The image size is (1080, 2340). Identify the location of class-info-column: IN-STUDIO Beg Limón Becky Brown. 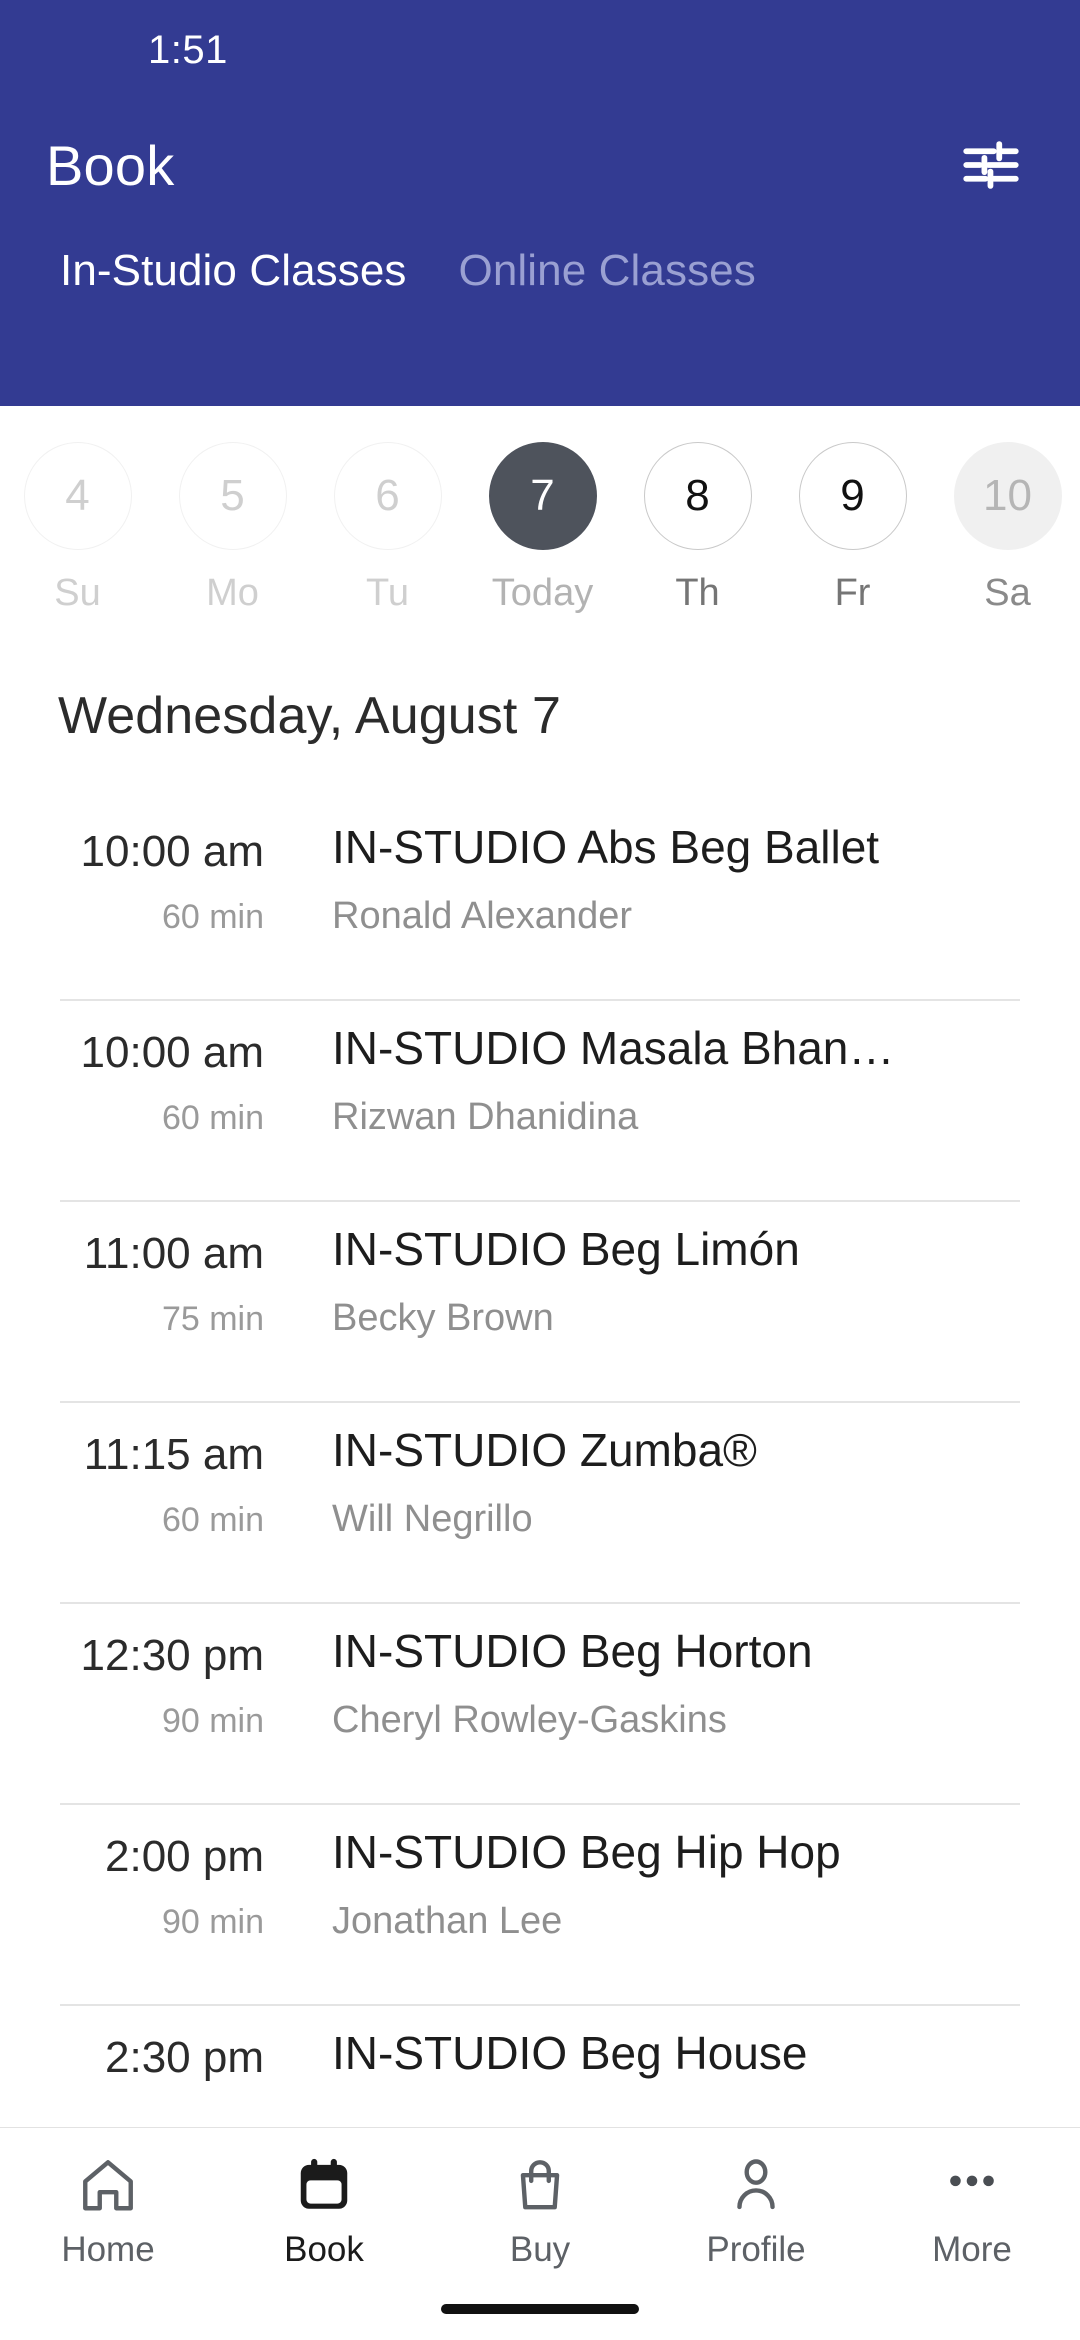
(650, 1270).